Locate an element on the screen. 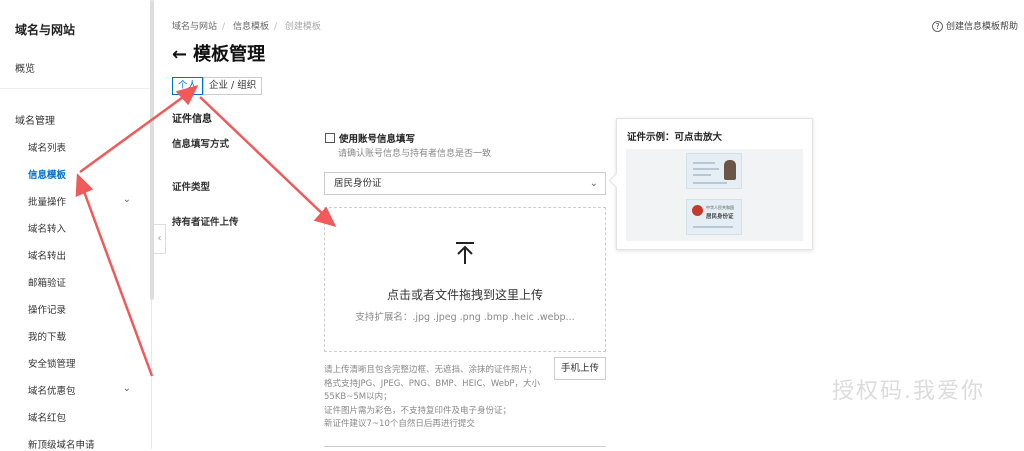  help-link-label: 创建信息模板帮助 is located at coordinates (981, 27).